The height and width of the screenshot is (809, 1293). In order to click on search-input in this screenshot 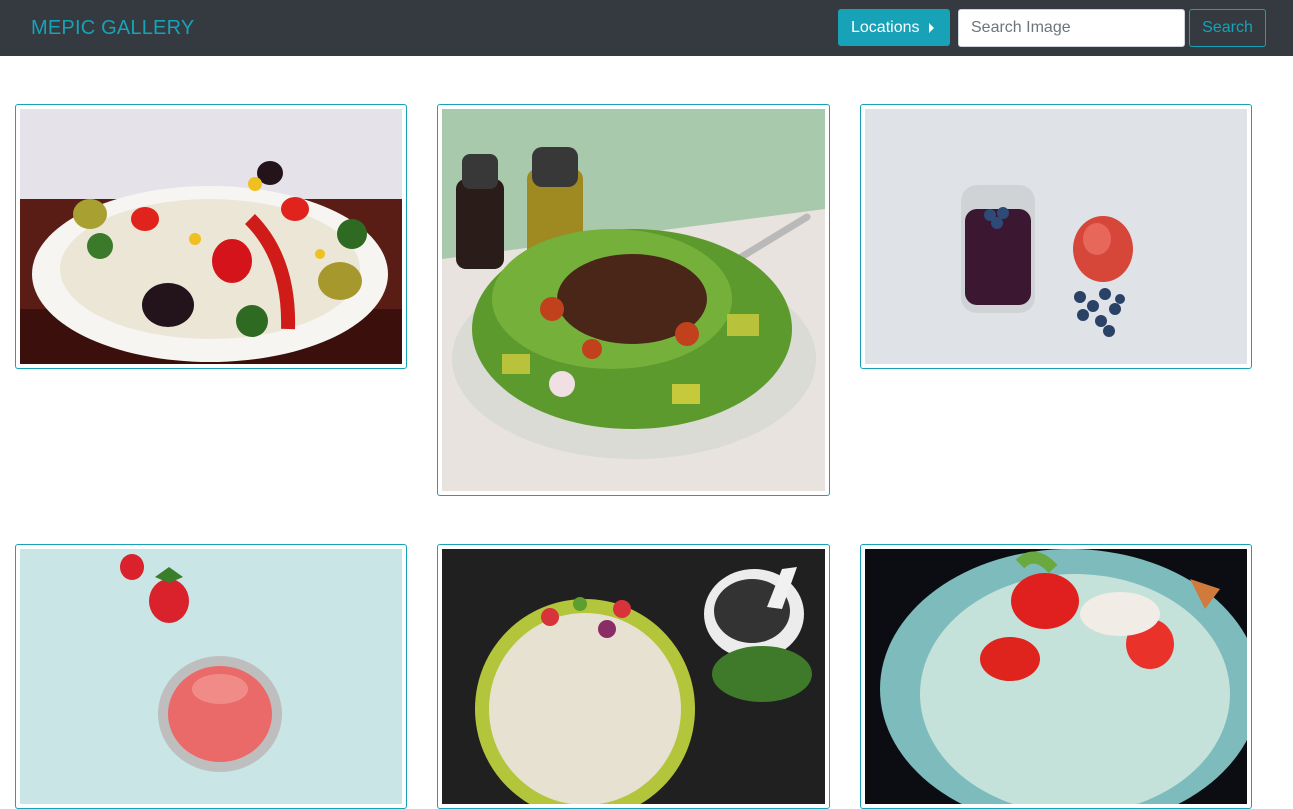, I will do `click(1071, 28)`.